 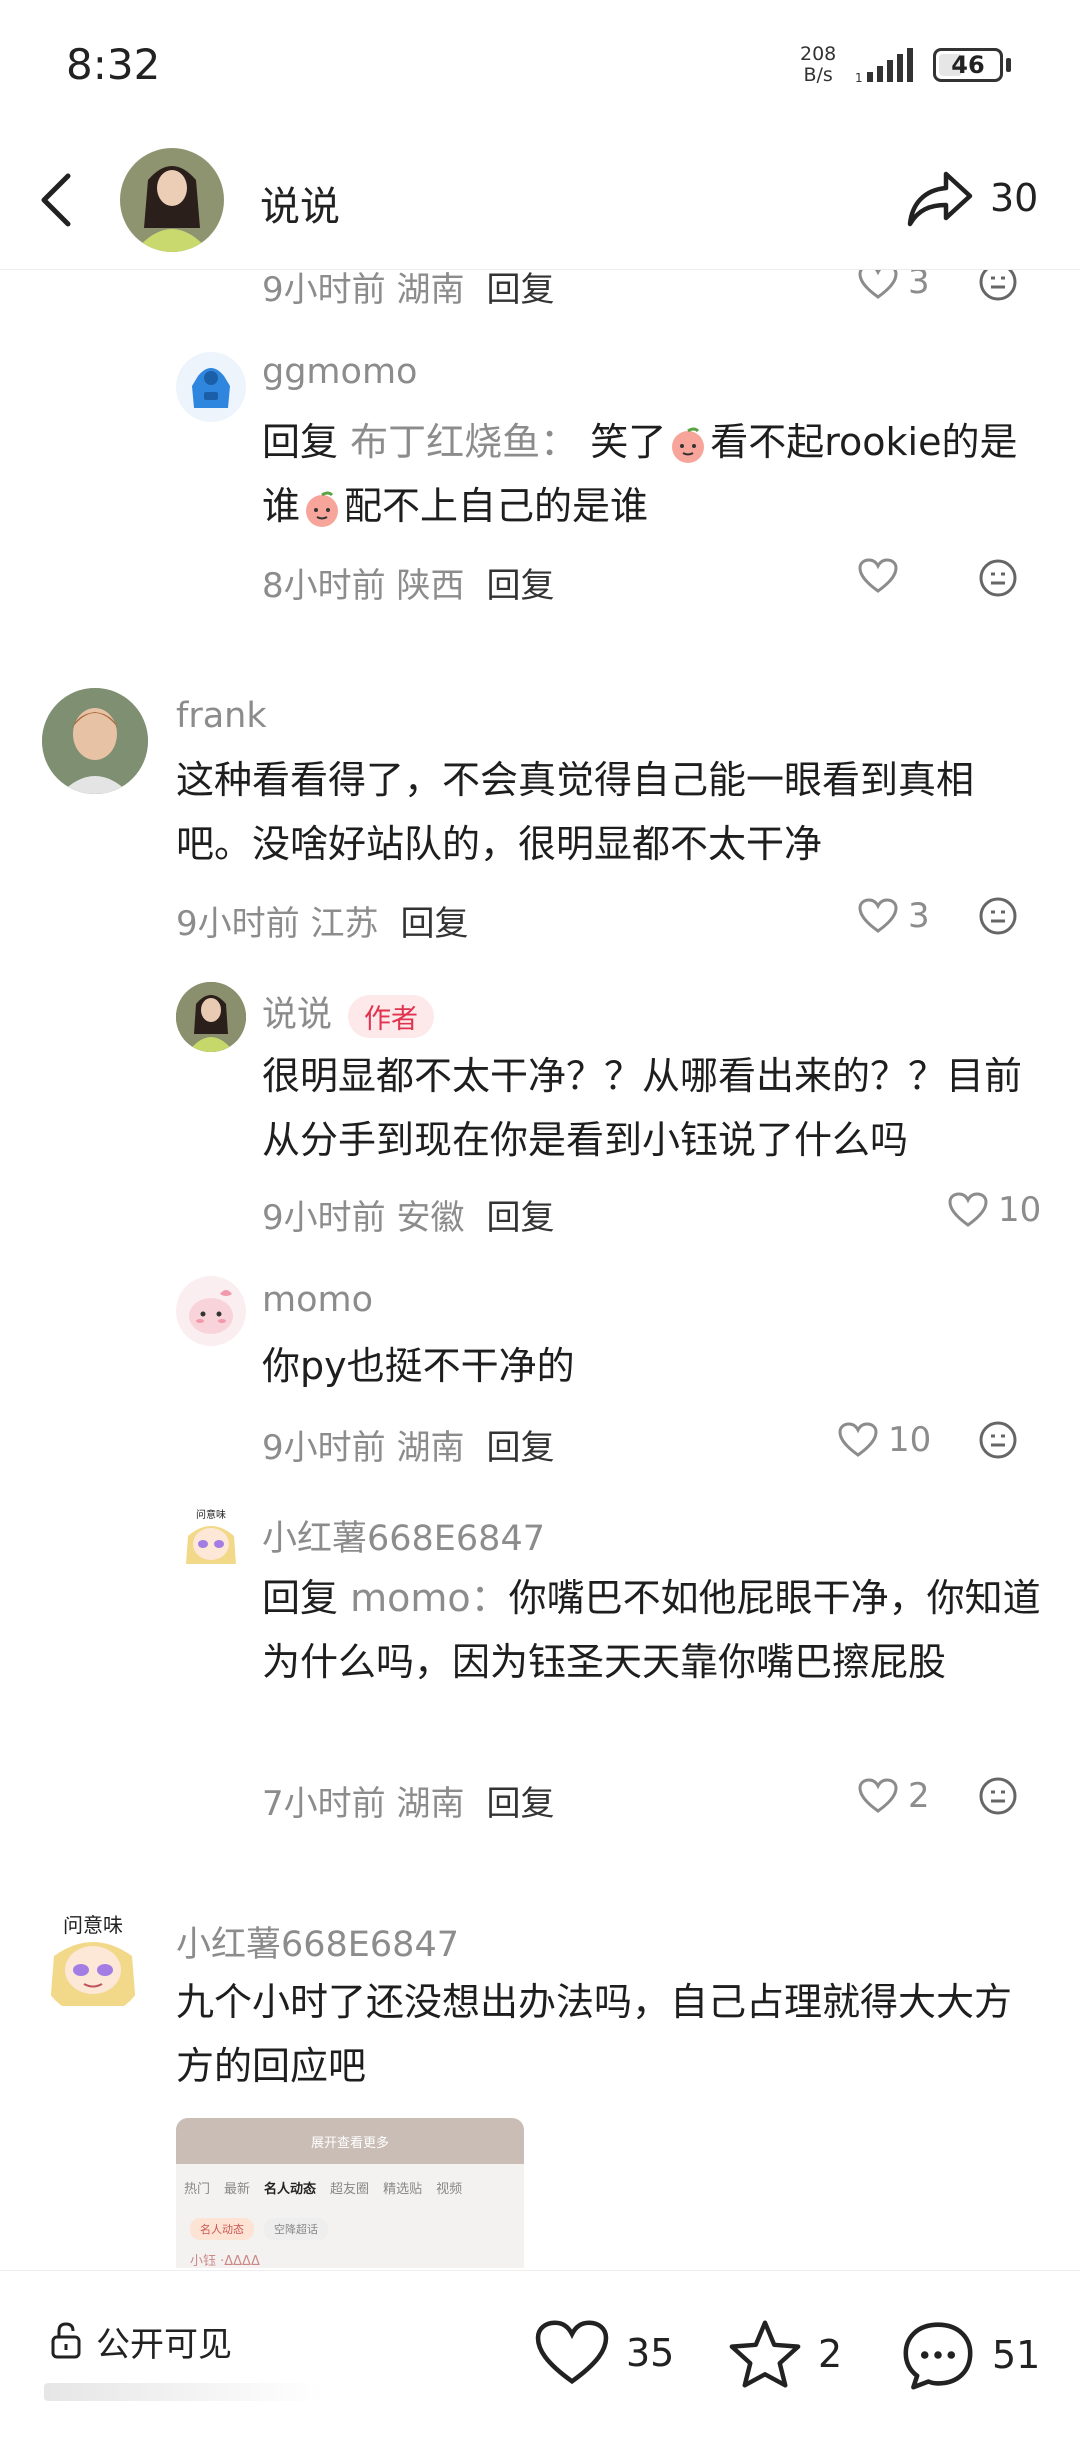 I want to click on comment-image-tab: 视频, so click(x=449, y=2189).